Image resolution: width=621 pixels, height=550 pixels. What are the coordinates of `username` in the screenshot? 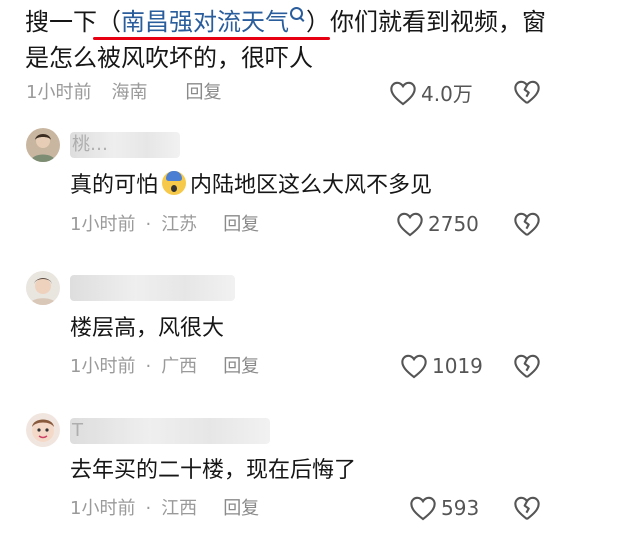 It's located at (71, 287).